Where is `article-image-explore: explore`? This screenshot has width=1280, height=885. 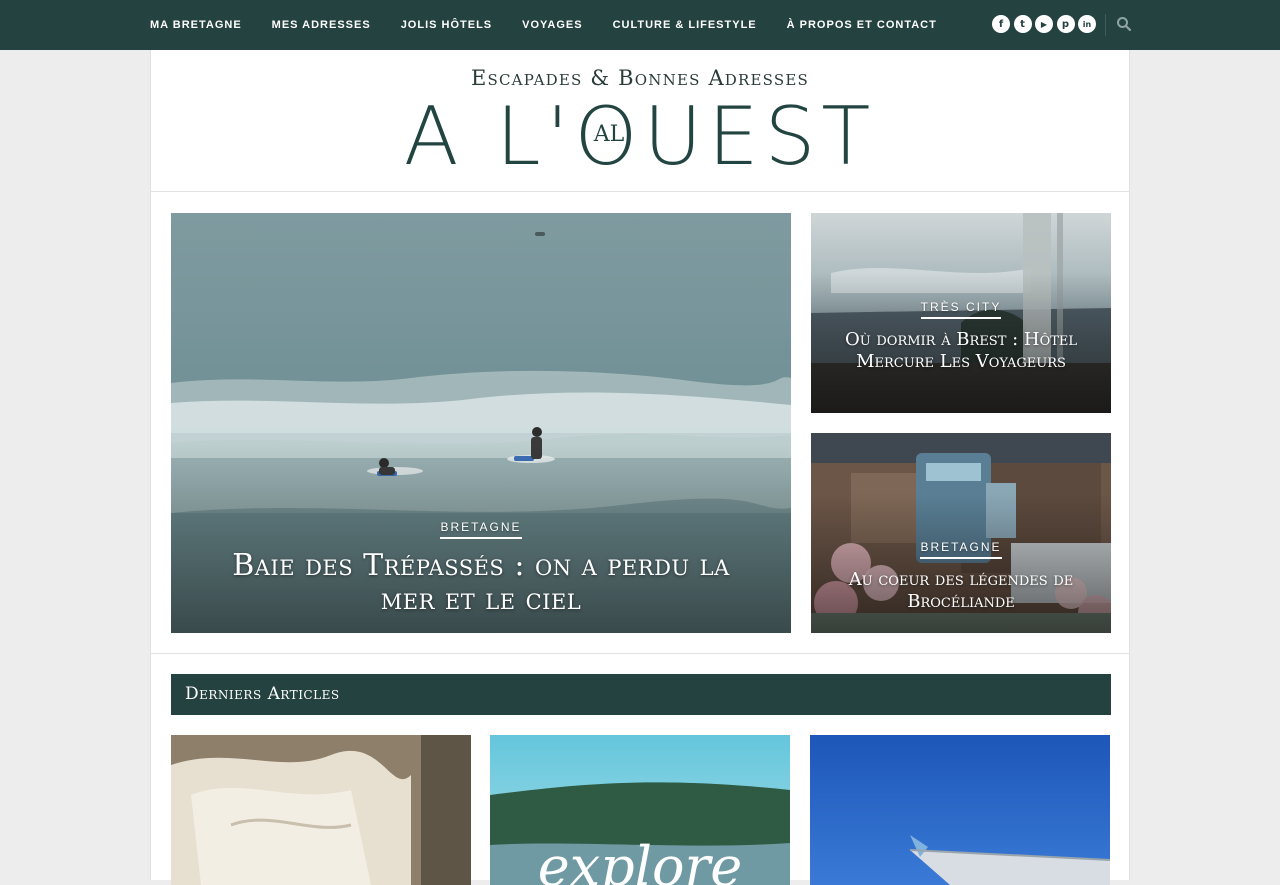 article-image-explore: explore is located at coordinates (640, 810).